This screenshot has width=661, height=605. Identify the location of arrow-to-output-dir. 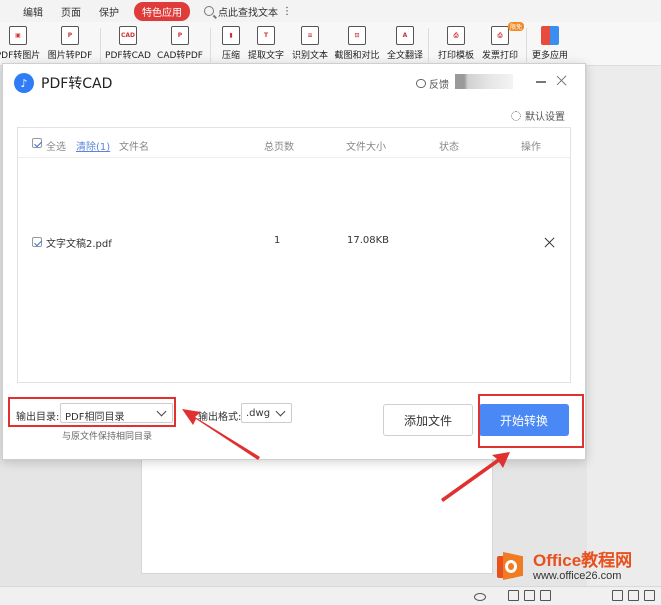
(221, 434).